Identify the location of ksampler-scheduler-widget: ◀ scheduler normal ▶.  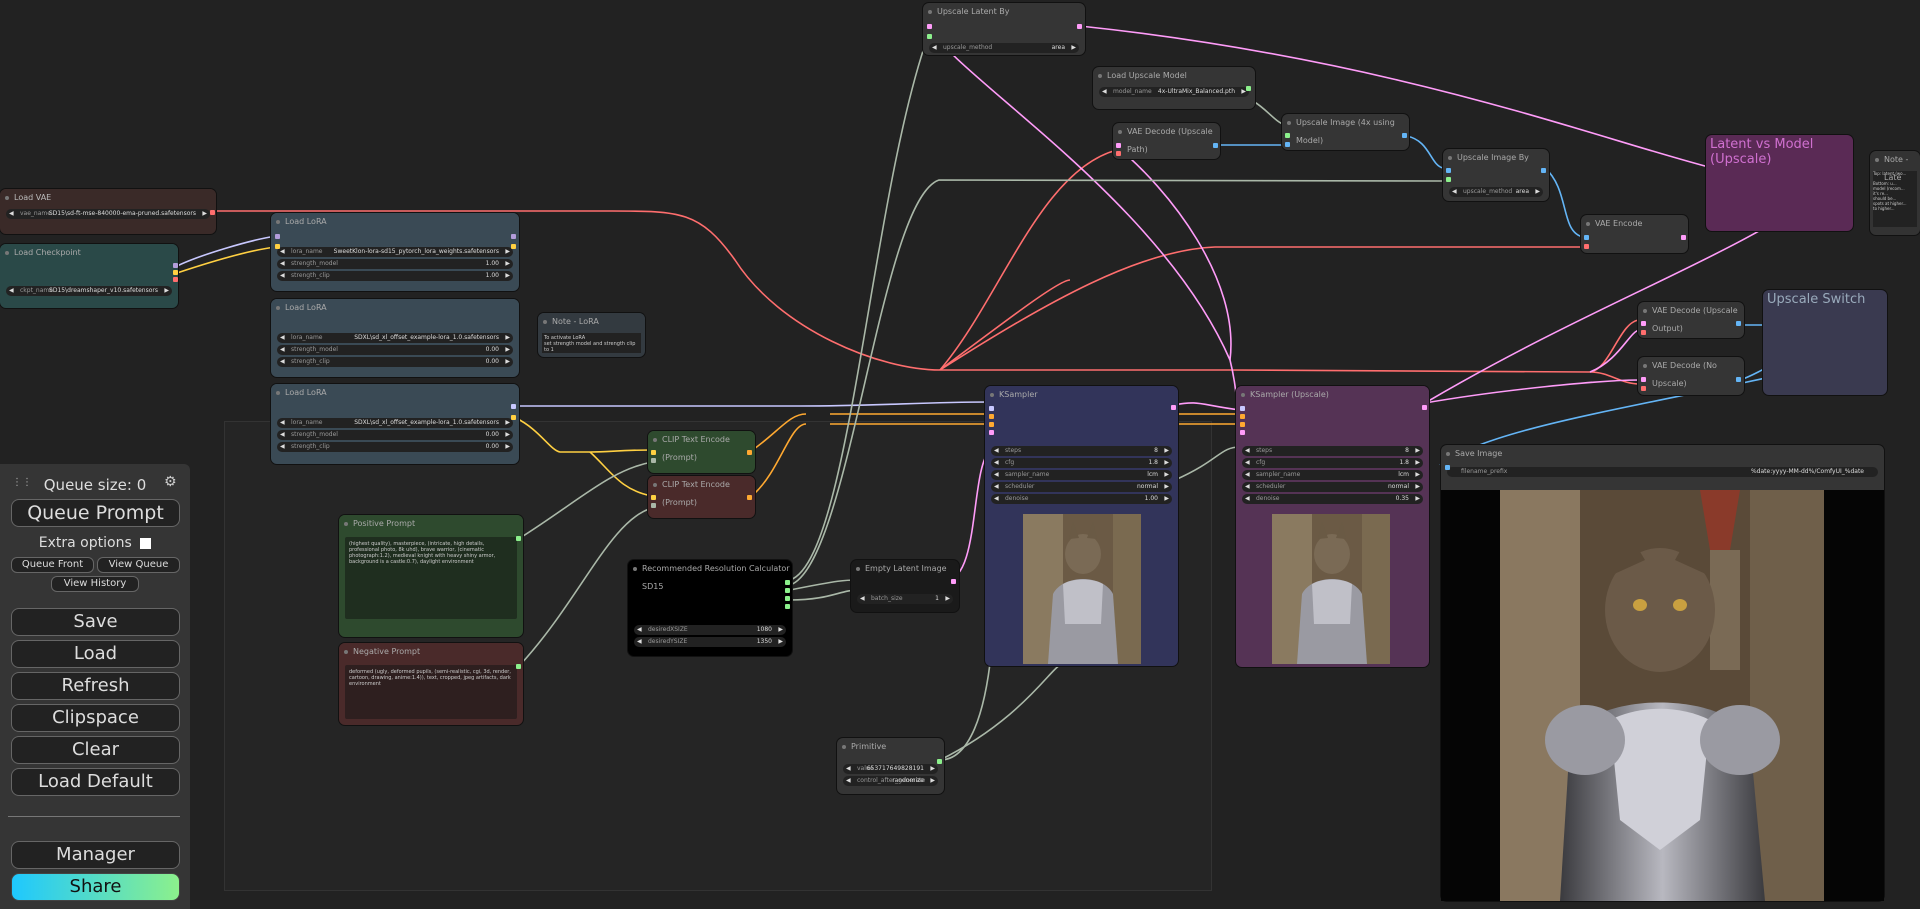
(1332, 487).